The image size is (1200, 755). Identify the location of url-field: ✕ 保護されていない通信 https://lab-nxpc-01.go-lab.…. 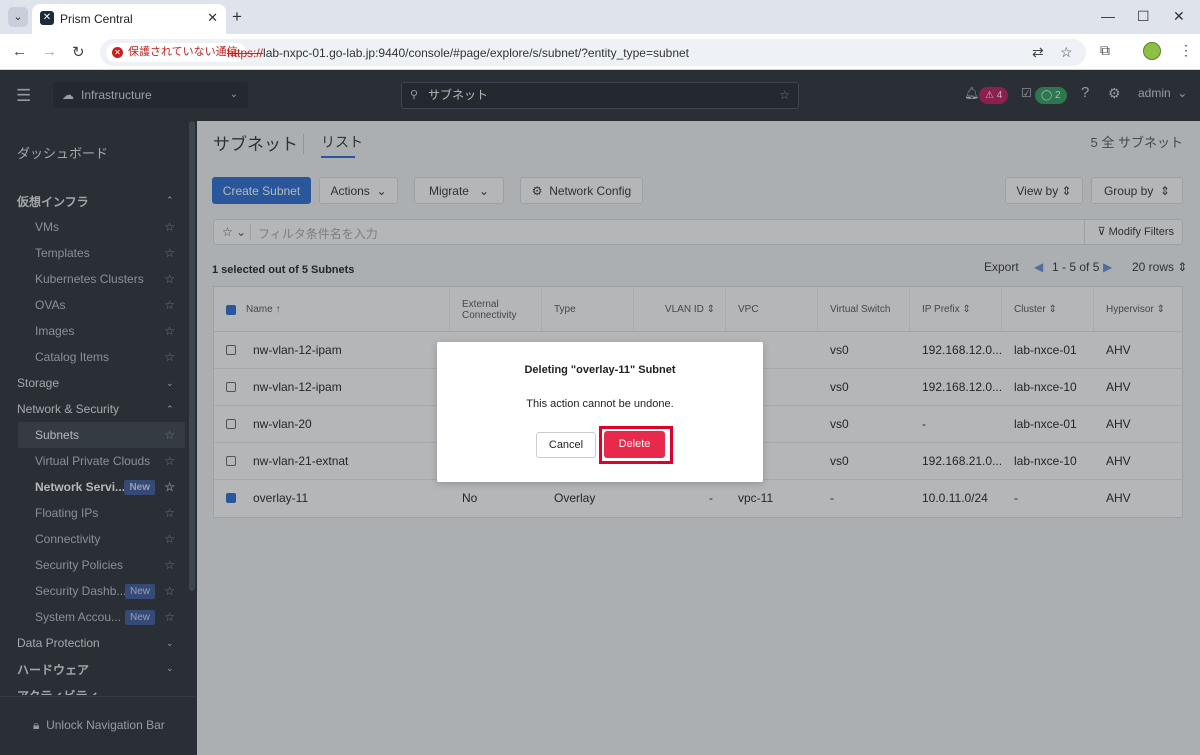
(593, 52).